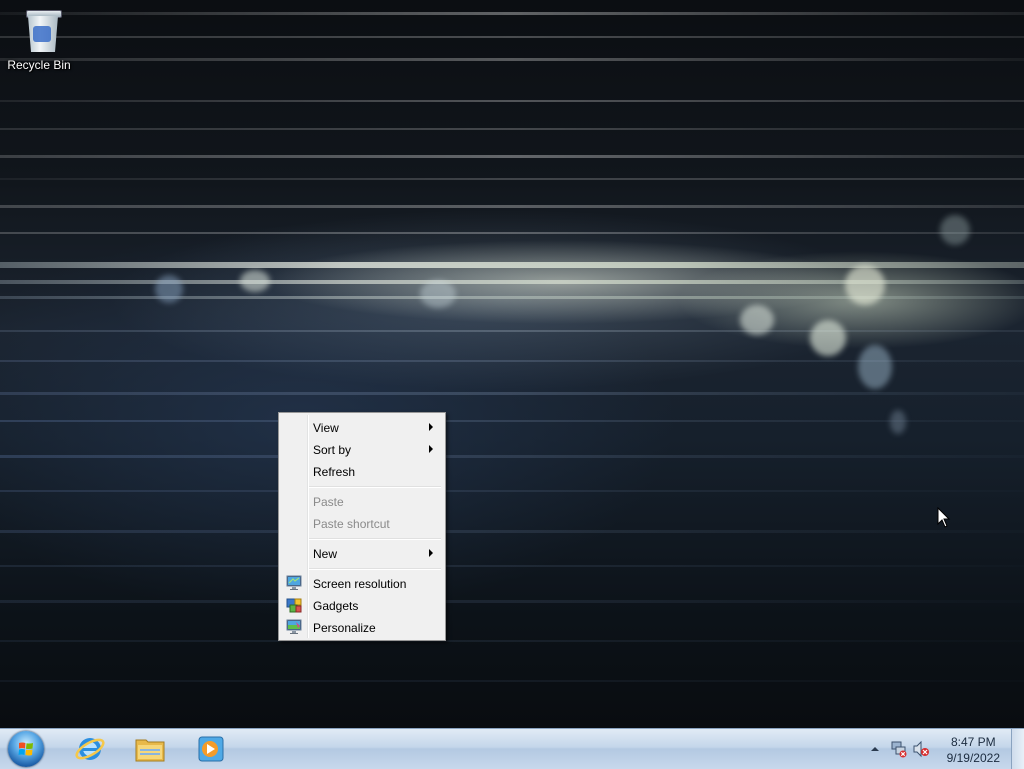 The width and height of the screenshot is (1024, 769). Describe the element at coordinates (944, 517) in the screenshot. I see `mouse-cursor-icon` at that location.